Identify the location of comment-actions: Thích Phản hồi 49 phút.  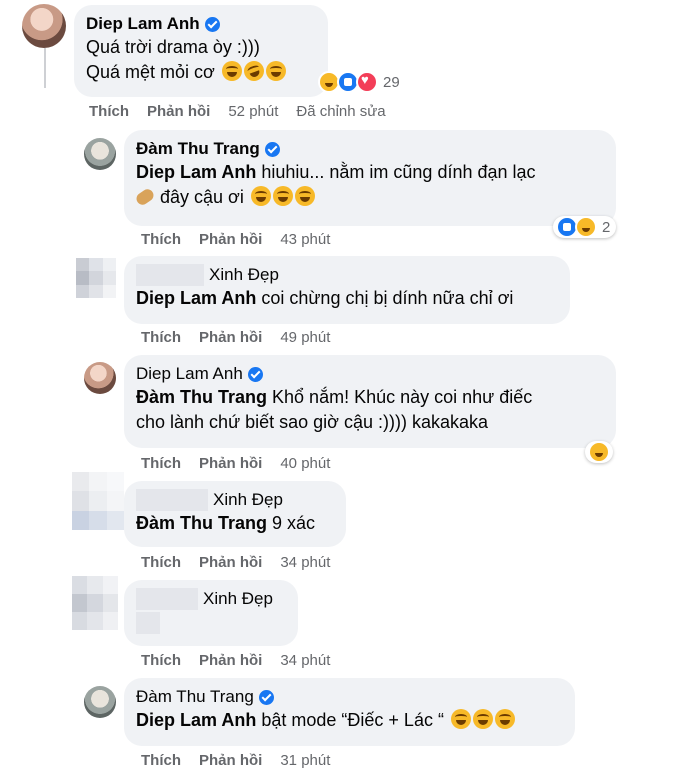
(235, 337).